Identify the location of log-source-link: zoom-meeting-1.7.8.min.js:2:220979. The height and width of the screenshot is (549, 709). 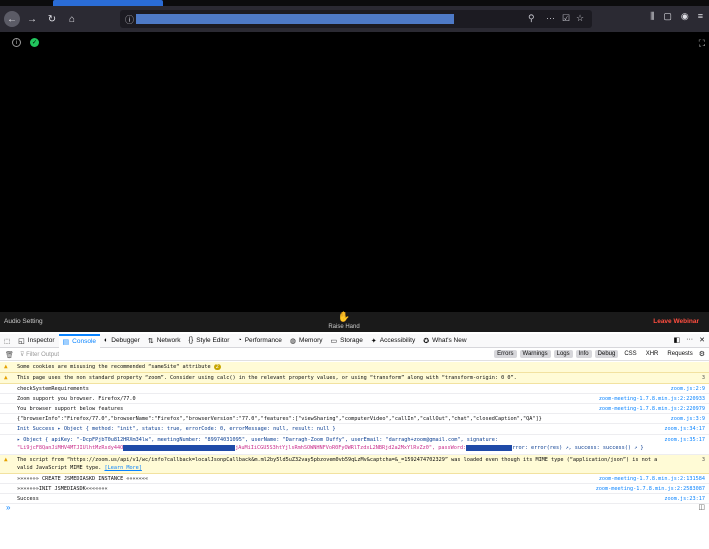
(652, 409).